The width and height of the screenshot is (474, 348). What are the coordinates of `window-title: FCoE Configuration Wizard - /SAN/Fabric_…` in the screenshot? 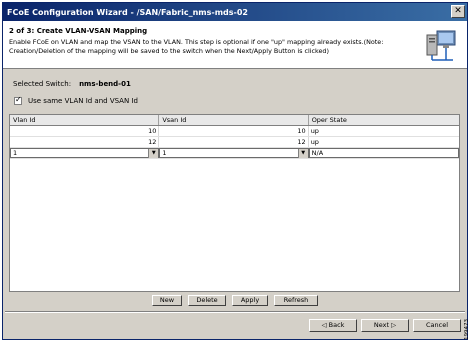 It's located at (127, 12).